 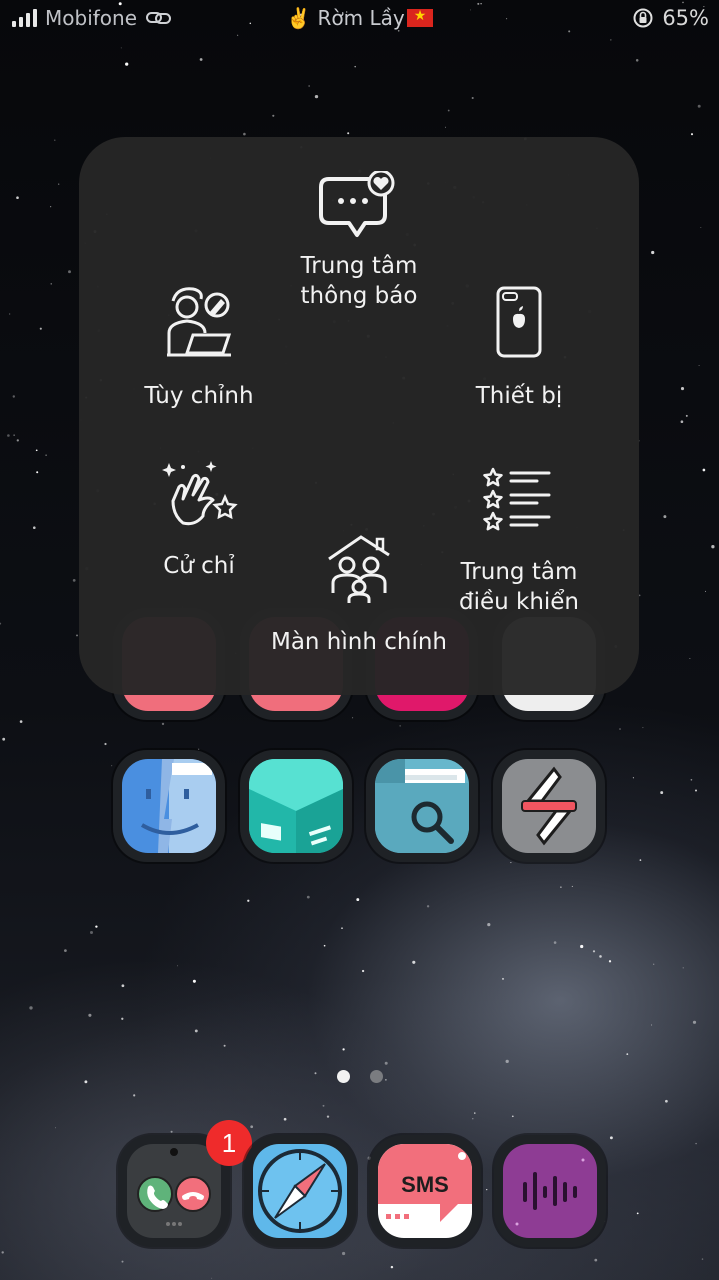 I want to click on compass-icon, so click(x=300, y=1191).